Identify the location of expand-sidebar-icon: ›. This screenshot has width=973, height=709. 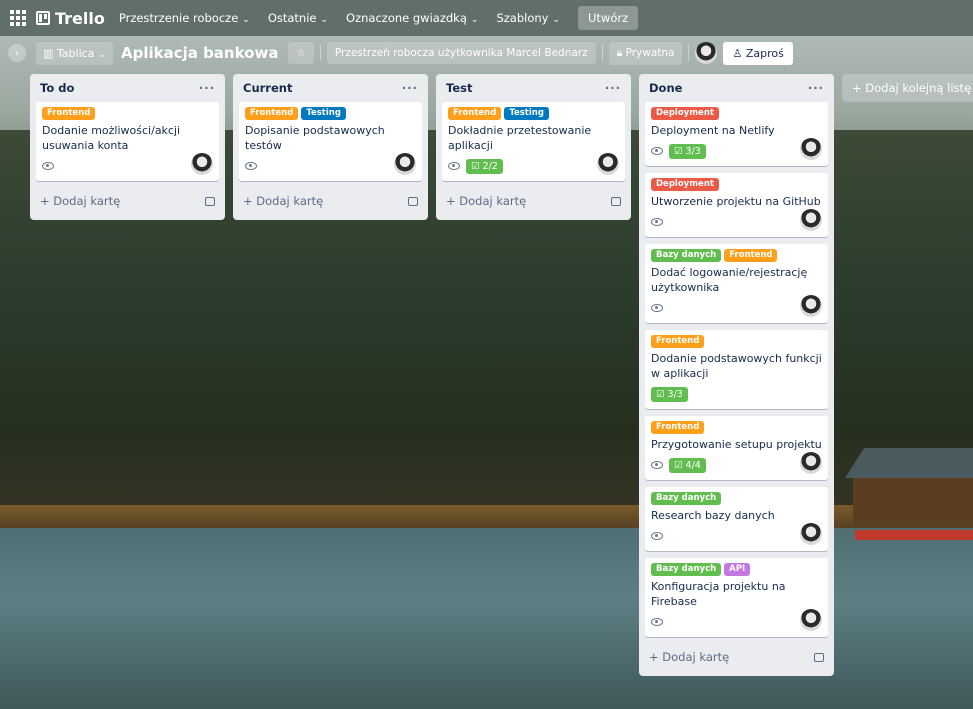
(17, 53).